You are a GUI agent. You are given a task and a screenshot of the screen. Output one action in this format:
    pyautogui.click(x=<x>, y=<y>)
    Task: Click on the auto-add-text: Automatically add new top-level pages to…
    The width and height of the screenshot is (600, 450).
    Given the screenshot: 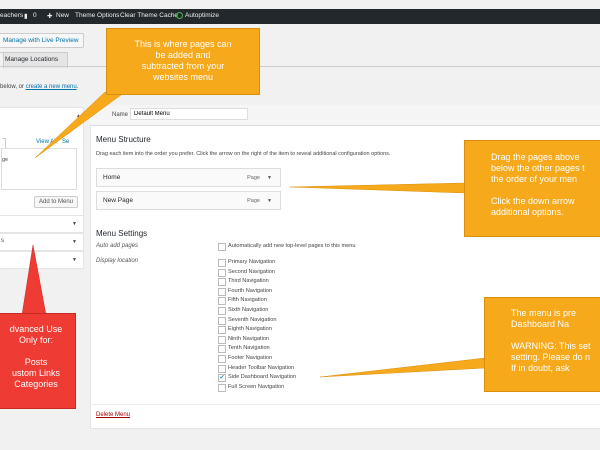 What is the action you would take?
    pyautogui.click(x=292, y=246)
    